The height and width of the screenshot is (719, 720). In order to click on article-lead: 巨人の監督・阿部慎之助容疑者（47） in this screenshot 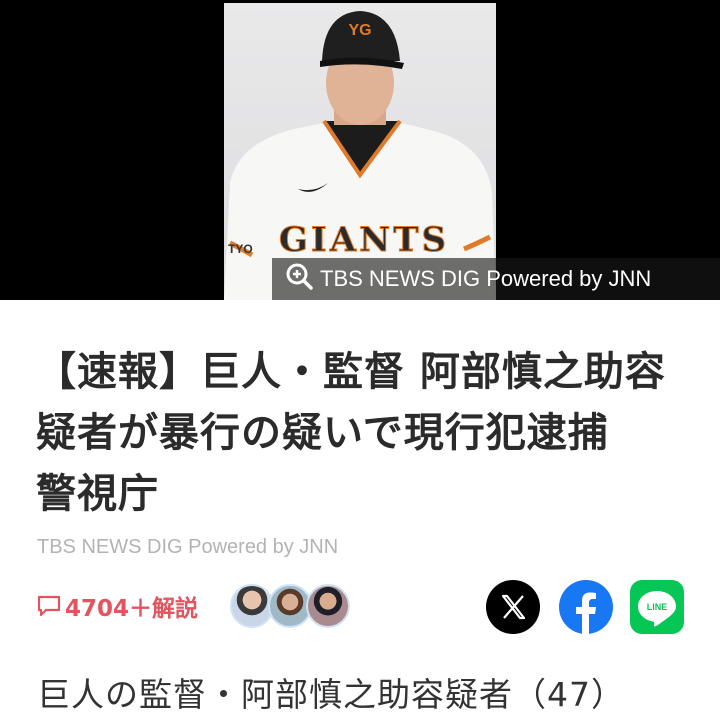, I will do `click(331, 694)`.